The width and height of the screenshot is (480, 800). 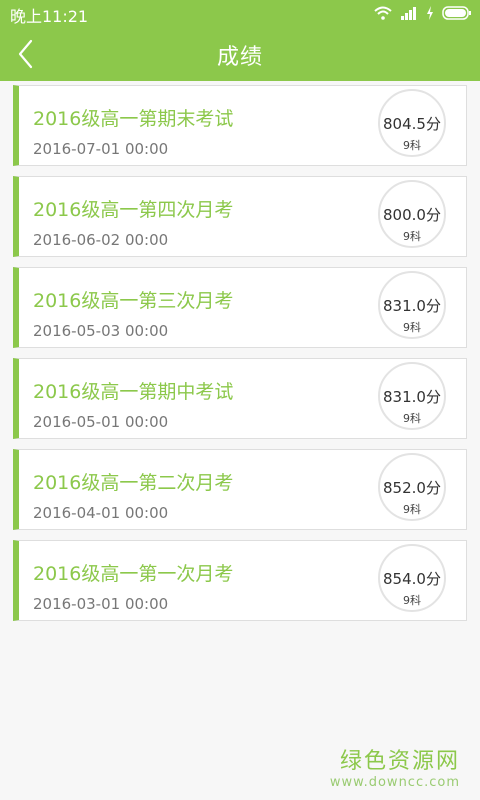 I want to click on exam-card: 2016级高一第三次月考 2016-05-03 00:00 831.0分 9科, so click(x=240, y=307).